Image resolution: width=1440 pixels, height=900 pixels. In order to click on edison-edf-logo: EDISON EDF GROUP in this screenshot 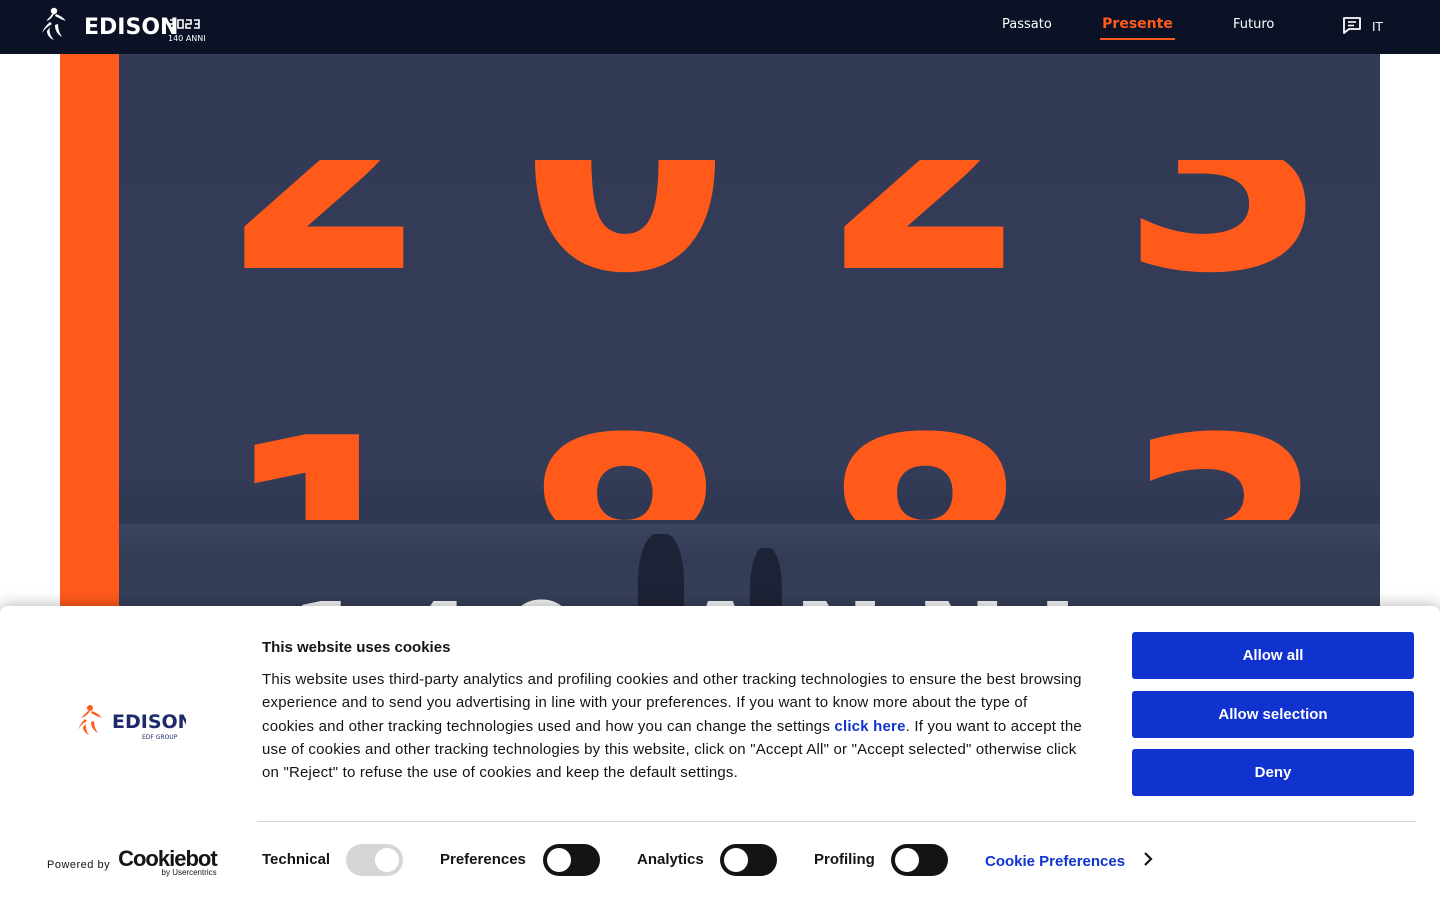, I will do `click(135, 726)`.